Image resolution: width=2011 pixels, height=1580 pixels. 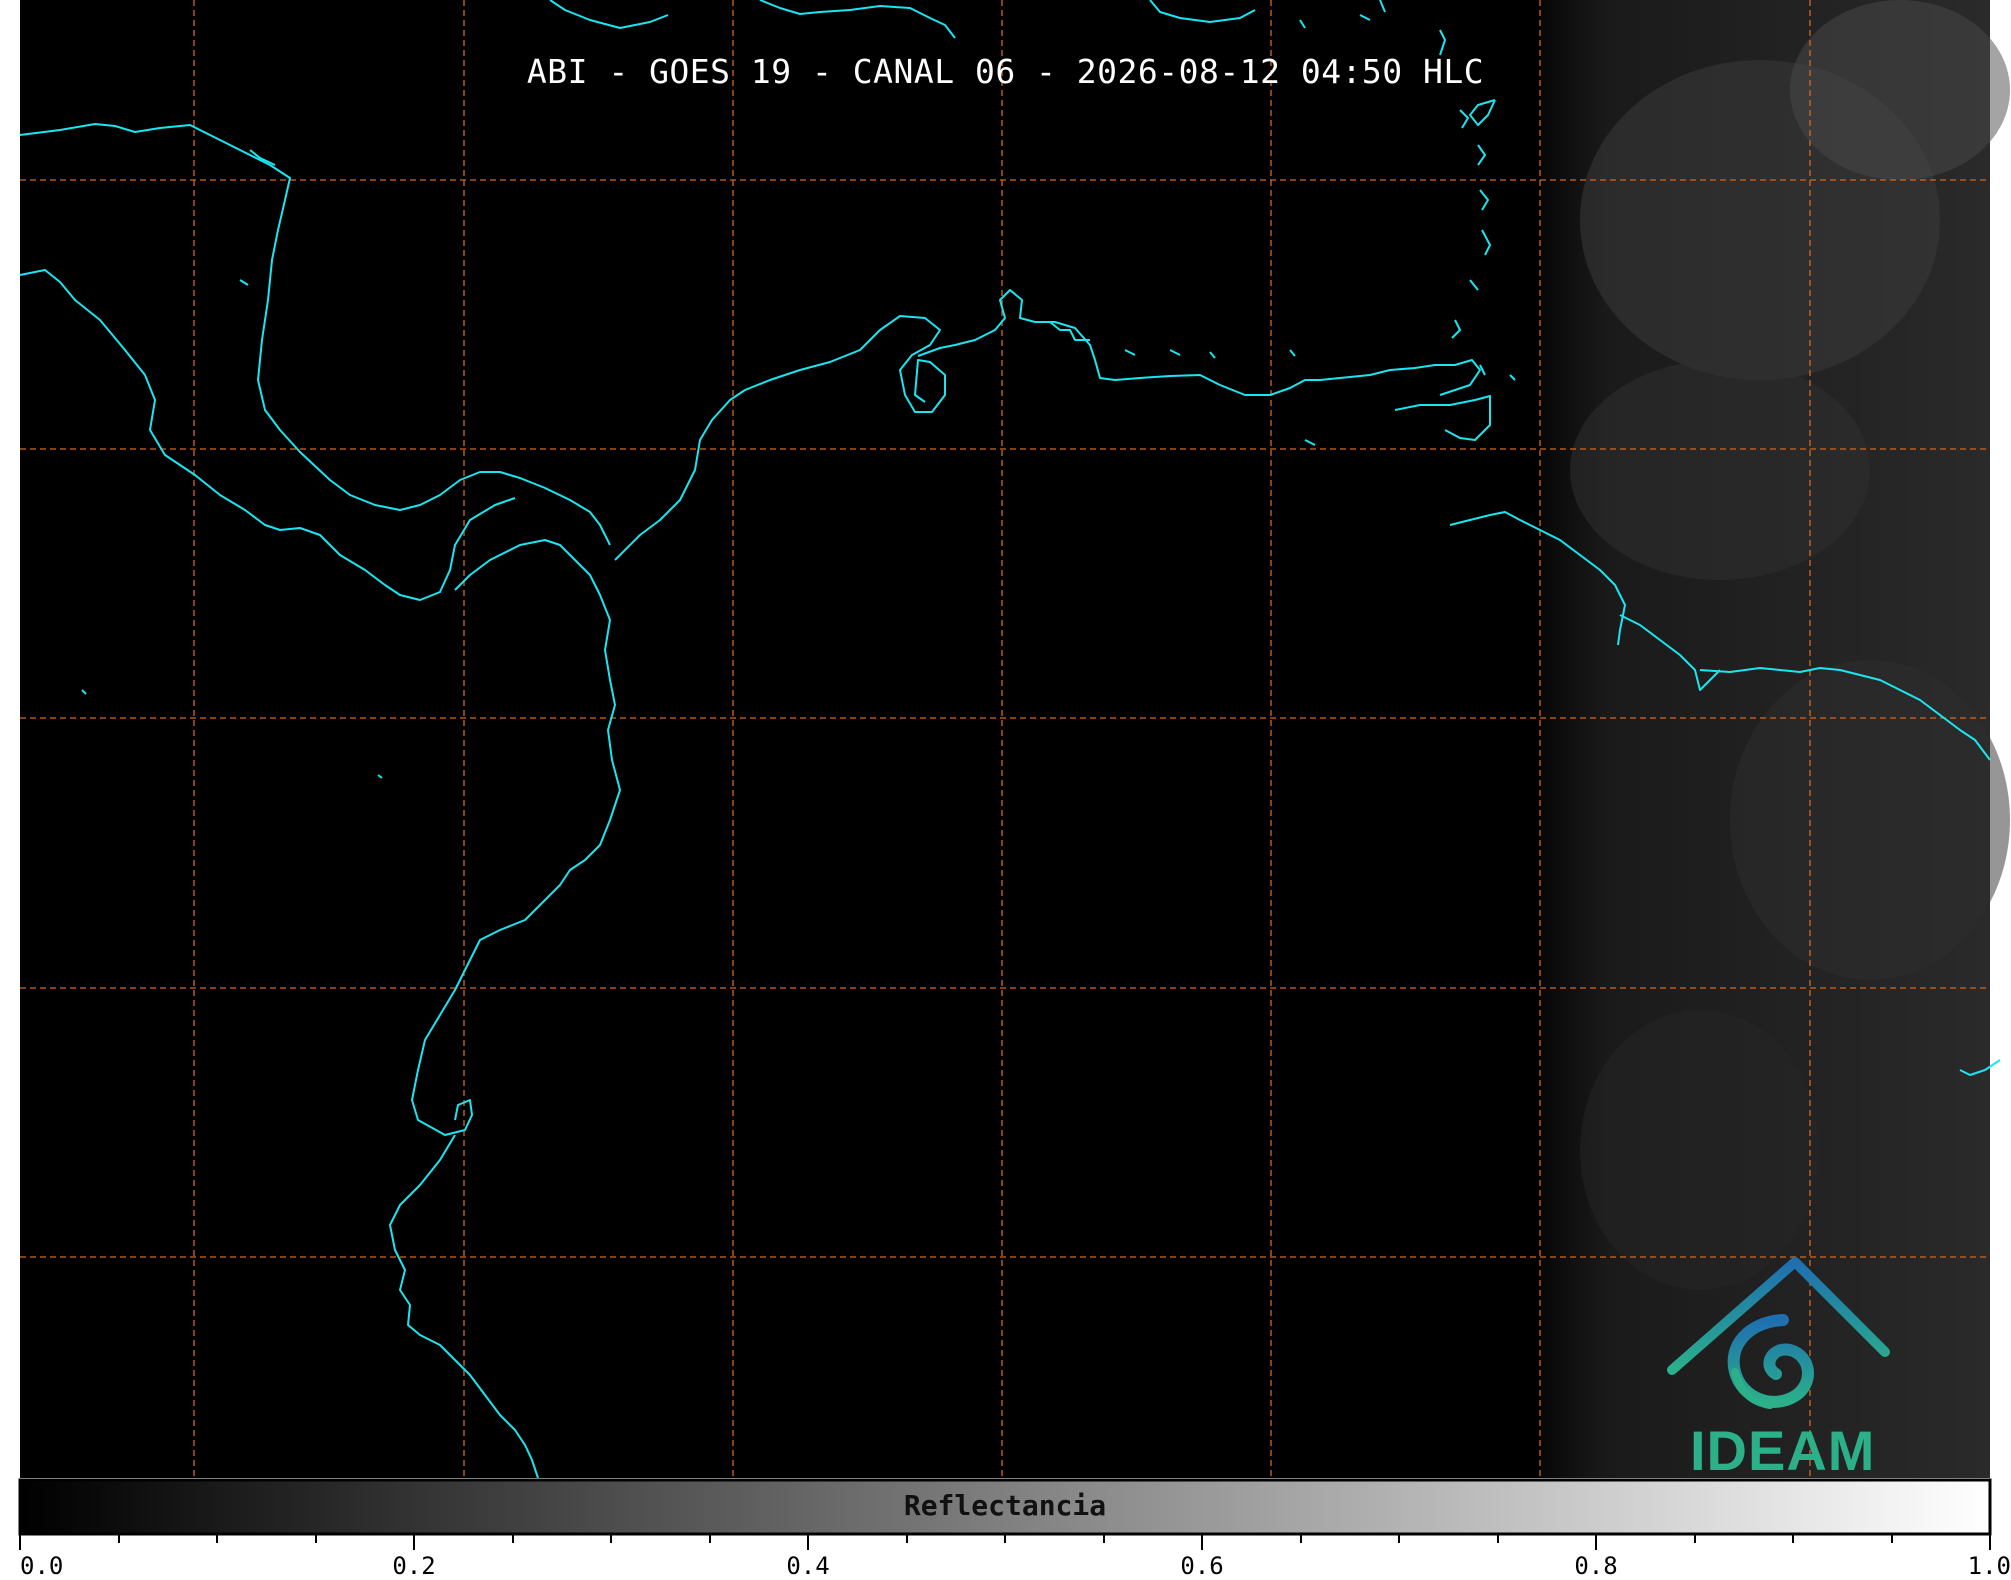 What do you see at coordinates (1989, 1566) in the screenshot?
I see `colorbar-tick-label: 1.0` at bounding box center [1989, 1566].